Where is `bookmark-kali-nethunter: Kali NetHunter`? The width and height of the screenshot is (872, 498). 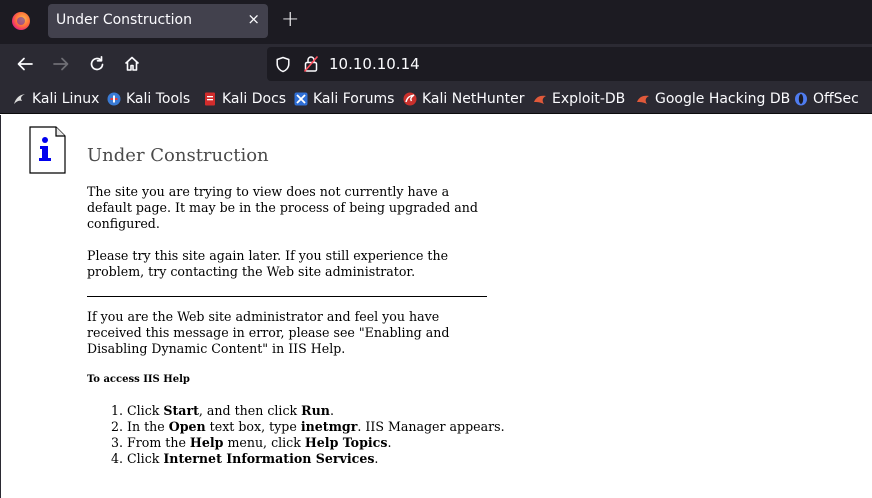 bookmark-kali-nethunter: Kali NetHunter is located at coordinates (463, 99).